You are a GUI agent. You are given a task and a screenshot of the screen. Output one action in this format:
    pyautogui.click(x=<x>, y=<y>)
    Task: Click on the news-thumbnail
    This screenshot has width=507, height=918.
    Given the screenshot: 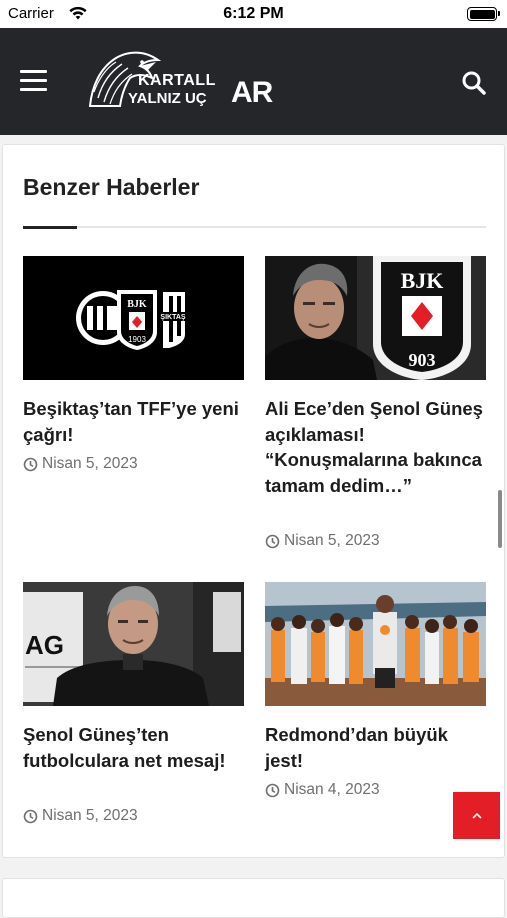 What is the action you would take?
    pyautogui.click(x=375, y=644)
    